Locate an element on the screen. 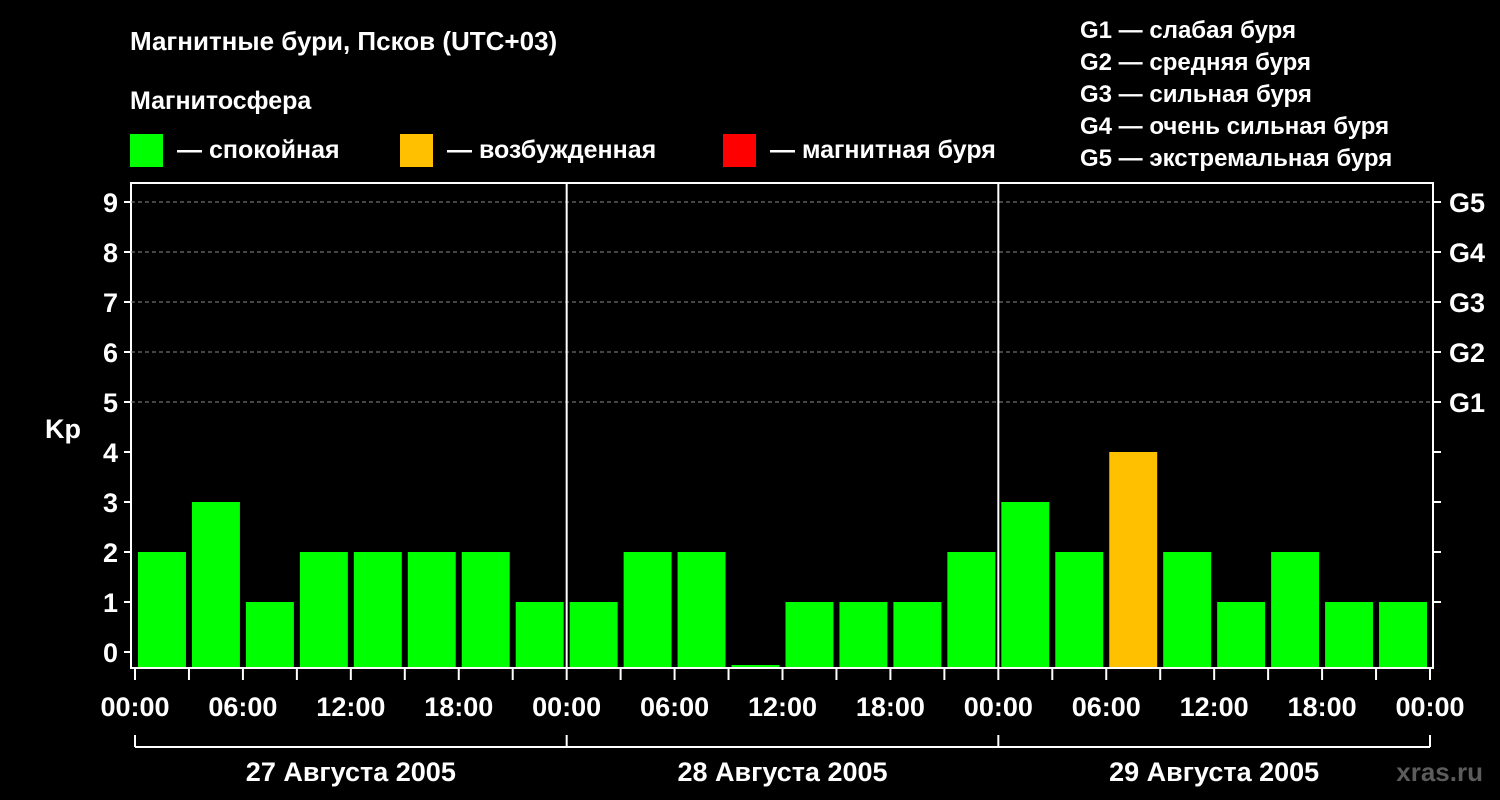  g-level-label: G4 is located at coordinates (1467, 253).